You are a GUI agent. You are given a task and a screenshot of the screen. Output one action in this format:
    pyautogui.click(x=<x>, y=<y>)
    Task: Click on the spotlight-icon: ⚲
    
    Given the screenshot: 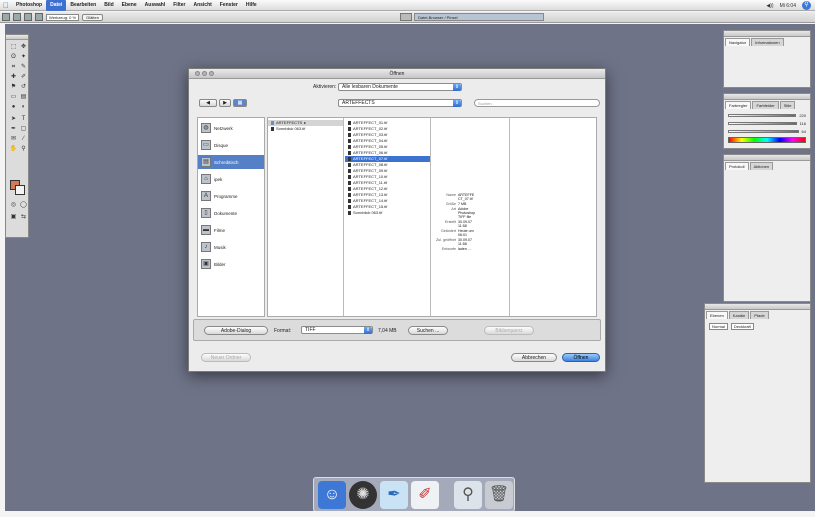 What is the action you would take?
    pyautogui.click(x=806, y=5)
    